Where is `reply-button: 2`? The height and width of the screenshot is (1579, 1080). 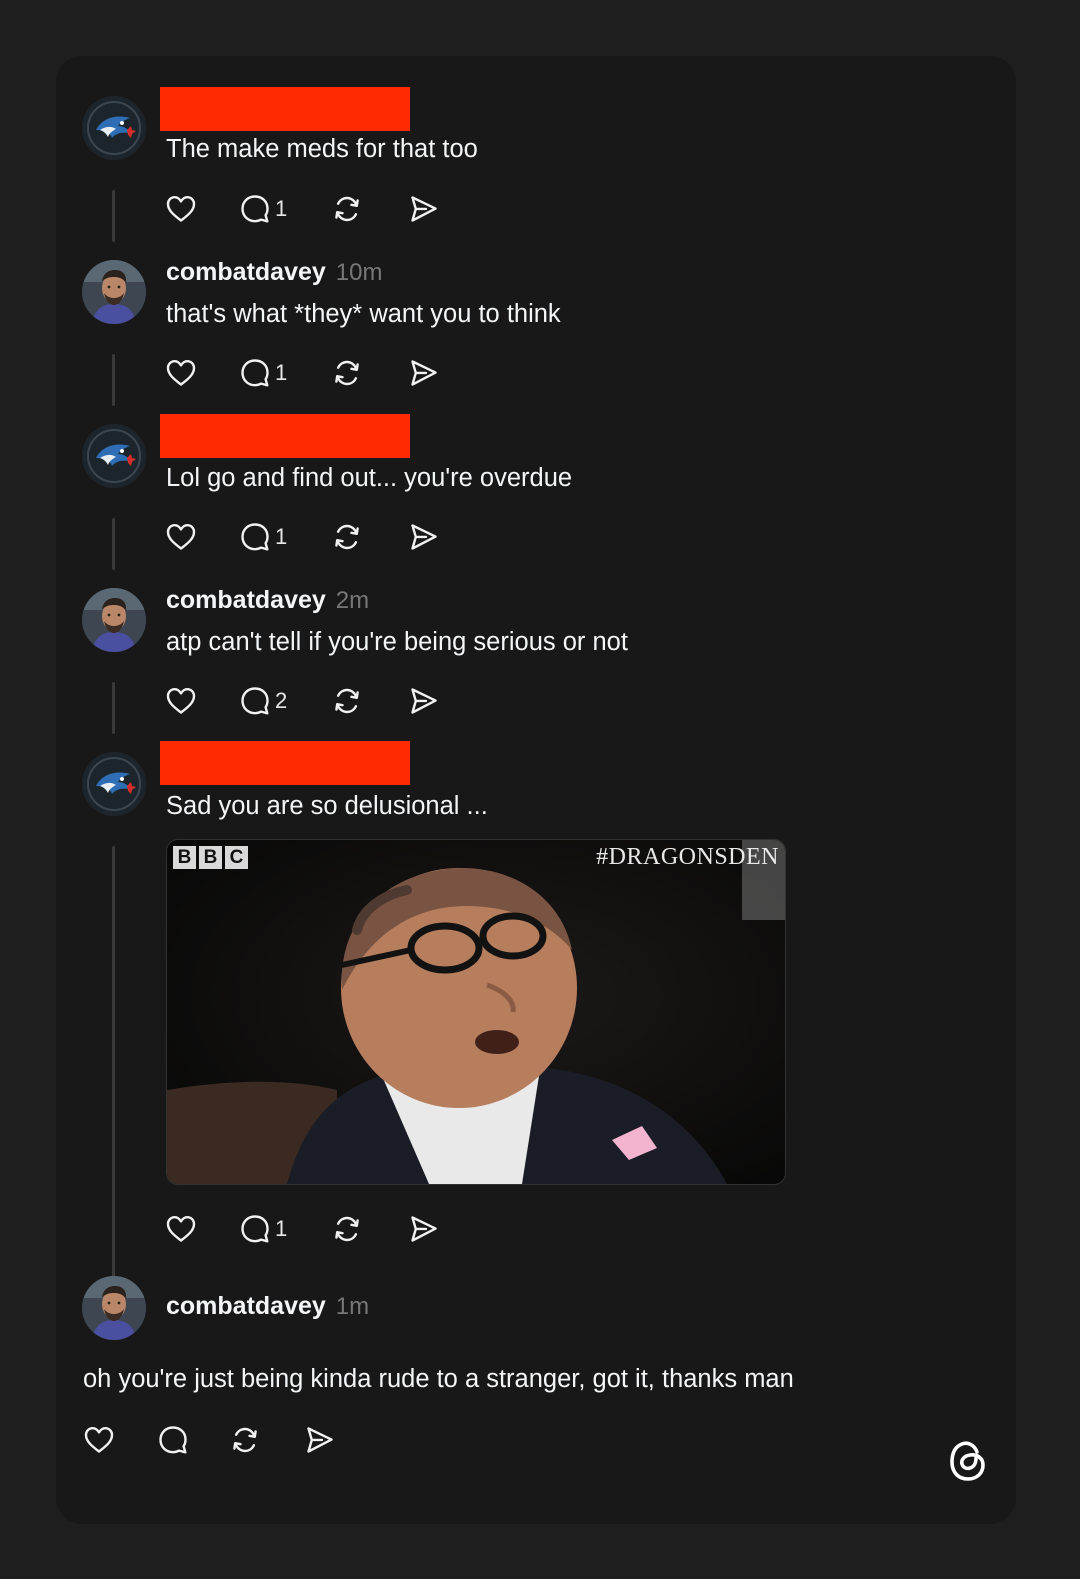 reply-button: 2 is located at coordinates (262, 701).